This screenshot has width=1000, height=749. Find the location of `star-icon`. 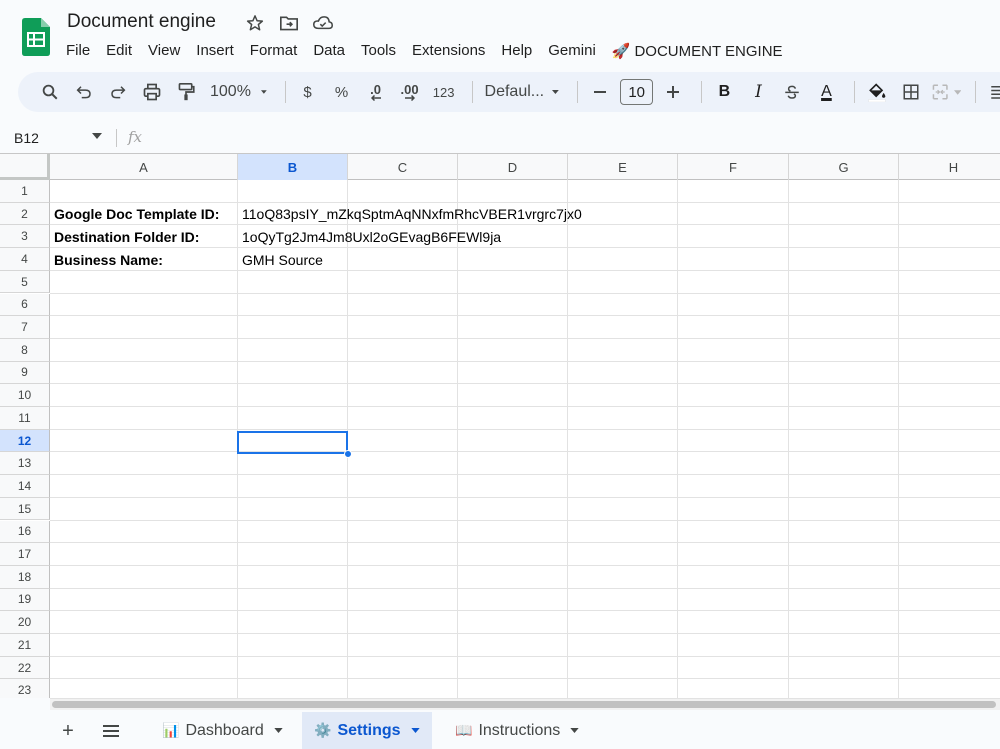

star-icon is located at coordinates (255, 23).